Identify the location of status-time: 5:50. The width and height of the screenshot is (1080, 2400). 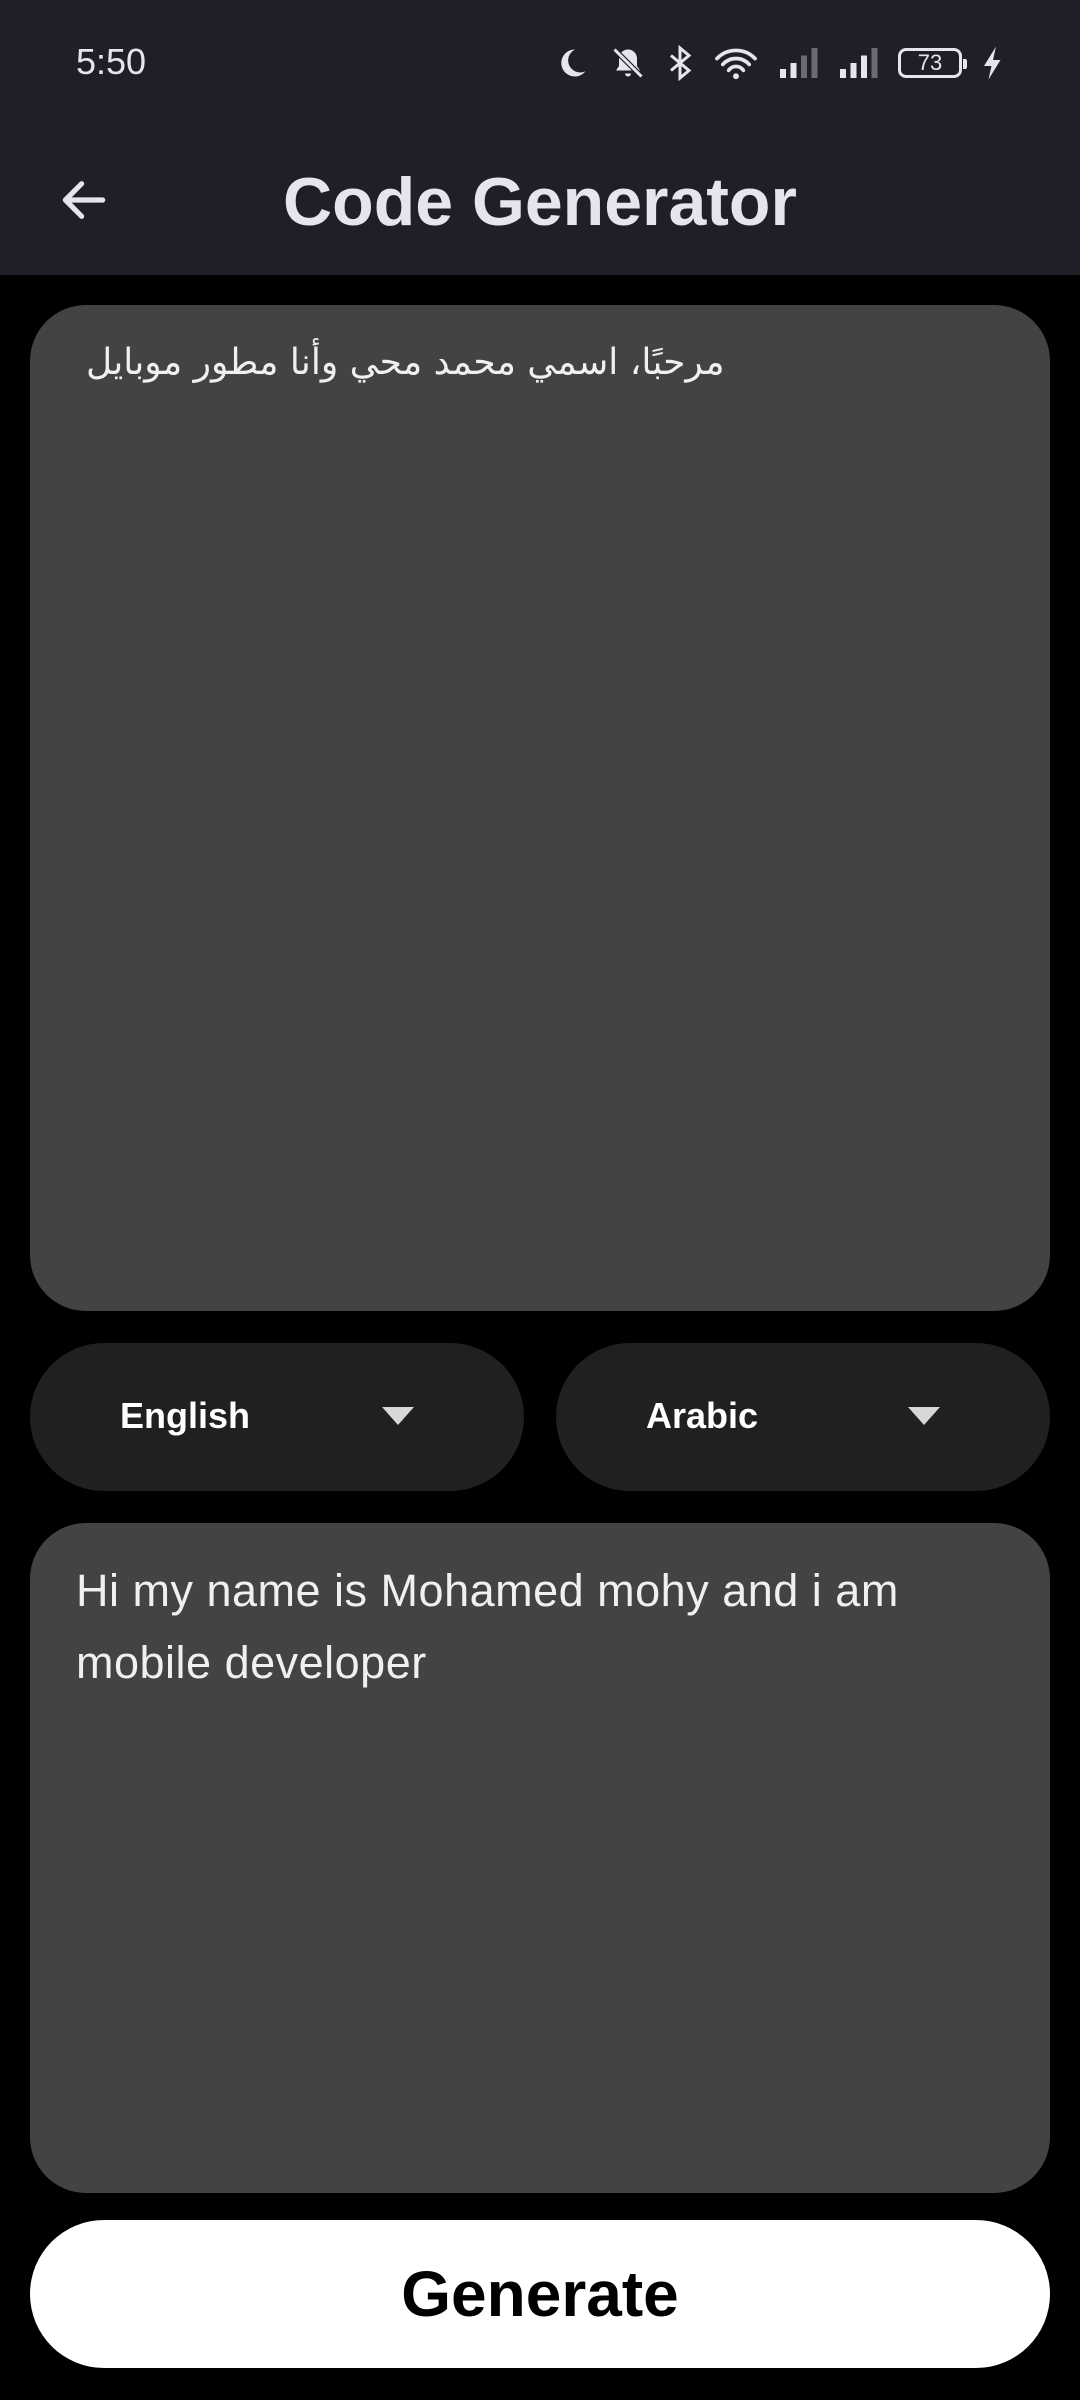
(111, 61).